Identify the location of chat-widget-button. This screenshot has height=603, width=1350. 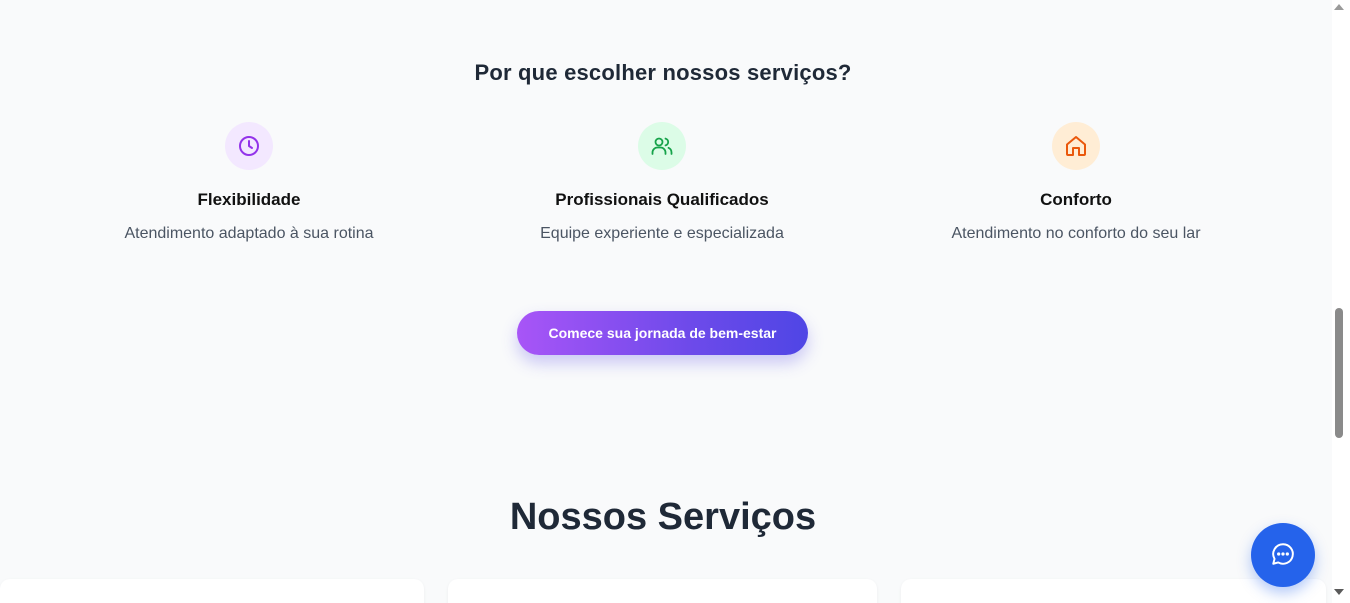
(1283, 555).